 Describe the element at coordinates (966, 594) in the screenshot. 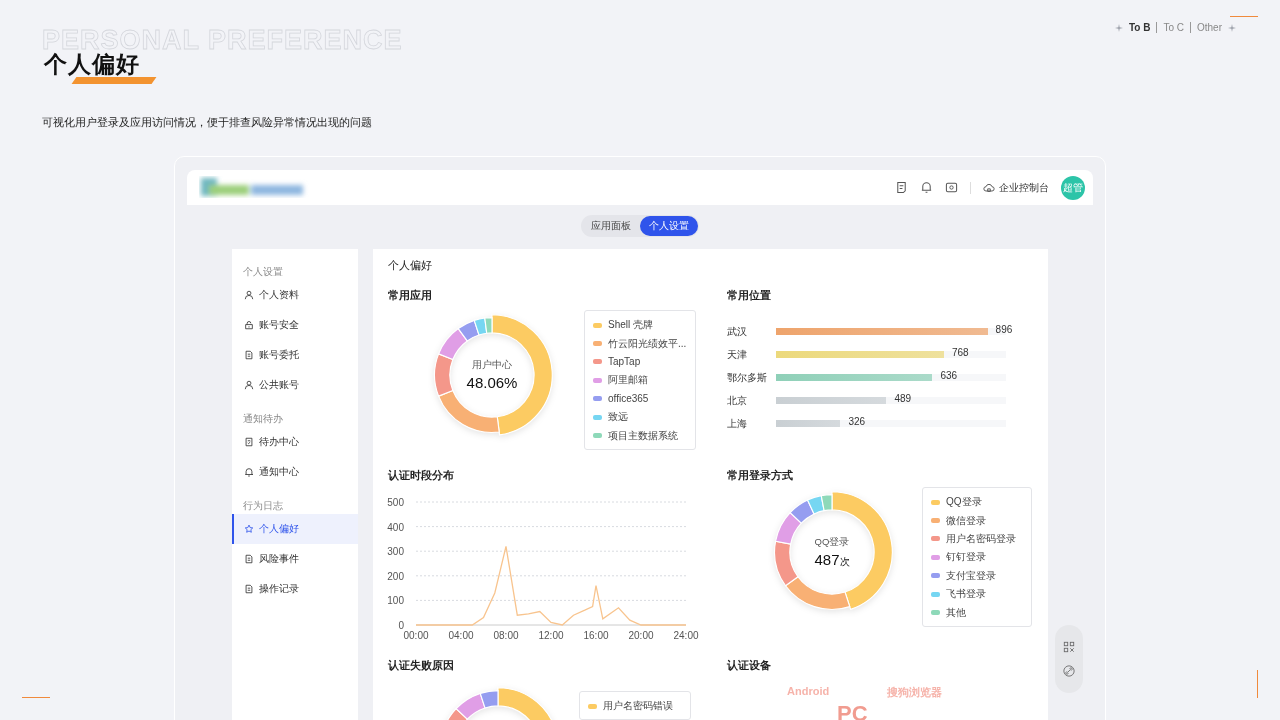

I see `legend-label: 飞书登录` at that location.